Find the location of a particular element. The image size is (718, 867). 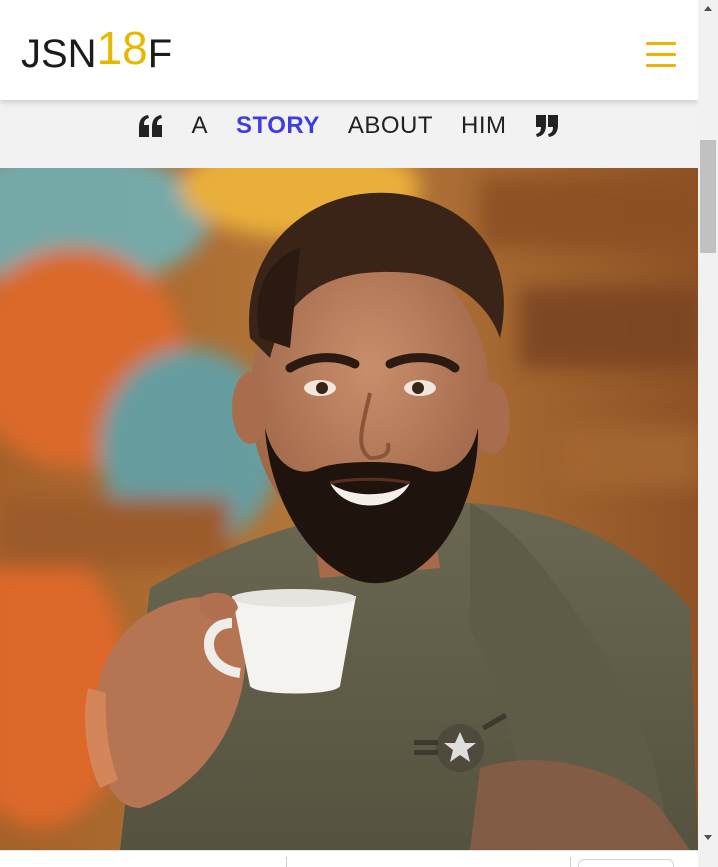

logo-text-right: F is located at coordinates (160, 54).